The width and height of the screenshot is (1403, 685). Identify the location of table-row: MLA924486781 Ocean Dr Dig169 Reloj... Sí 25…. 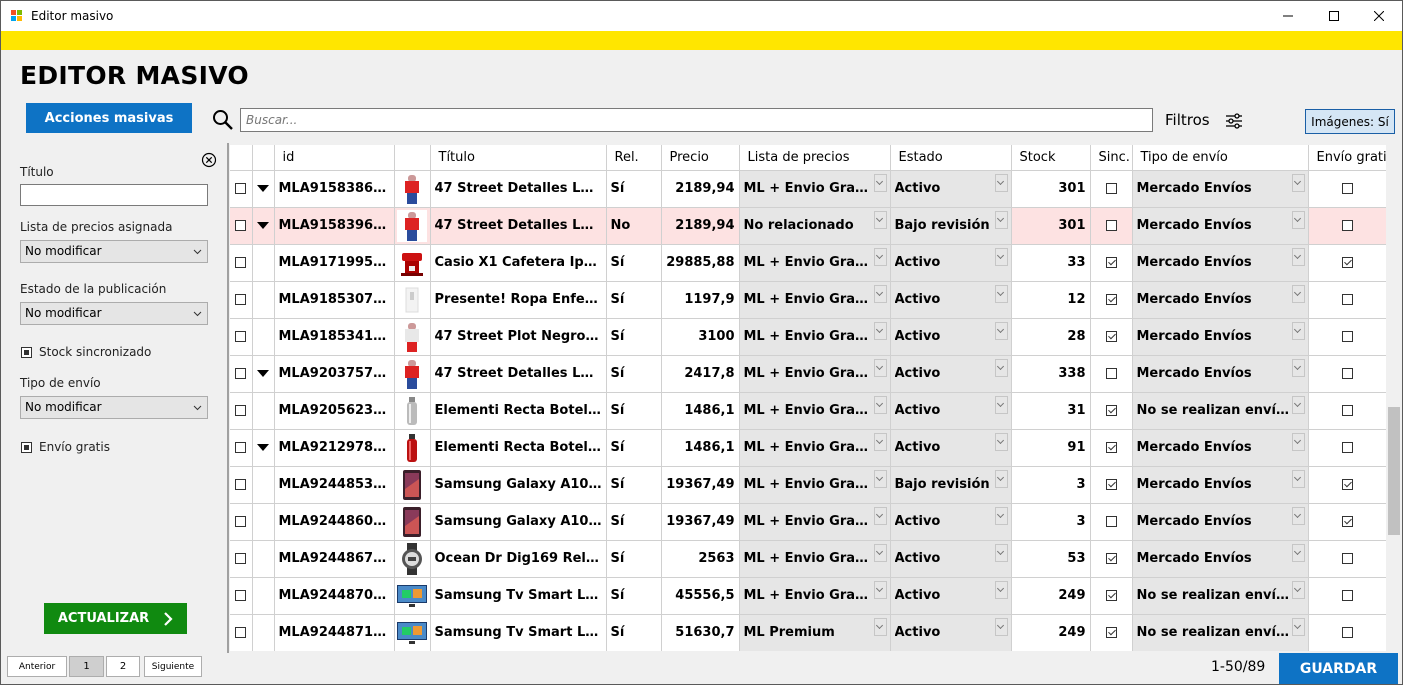
(808, 559).